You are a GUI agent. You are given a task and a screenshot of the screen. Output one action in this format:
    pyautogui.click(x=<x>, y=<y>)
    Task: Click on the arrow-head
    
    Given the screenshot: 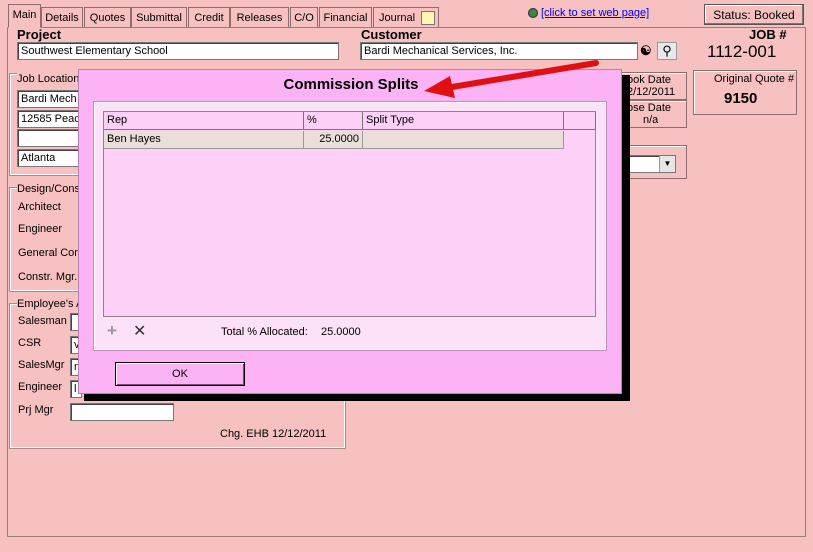 What is the action you would take?
    pyautogui.click(x=439, y=87)
    